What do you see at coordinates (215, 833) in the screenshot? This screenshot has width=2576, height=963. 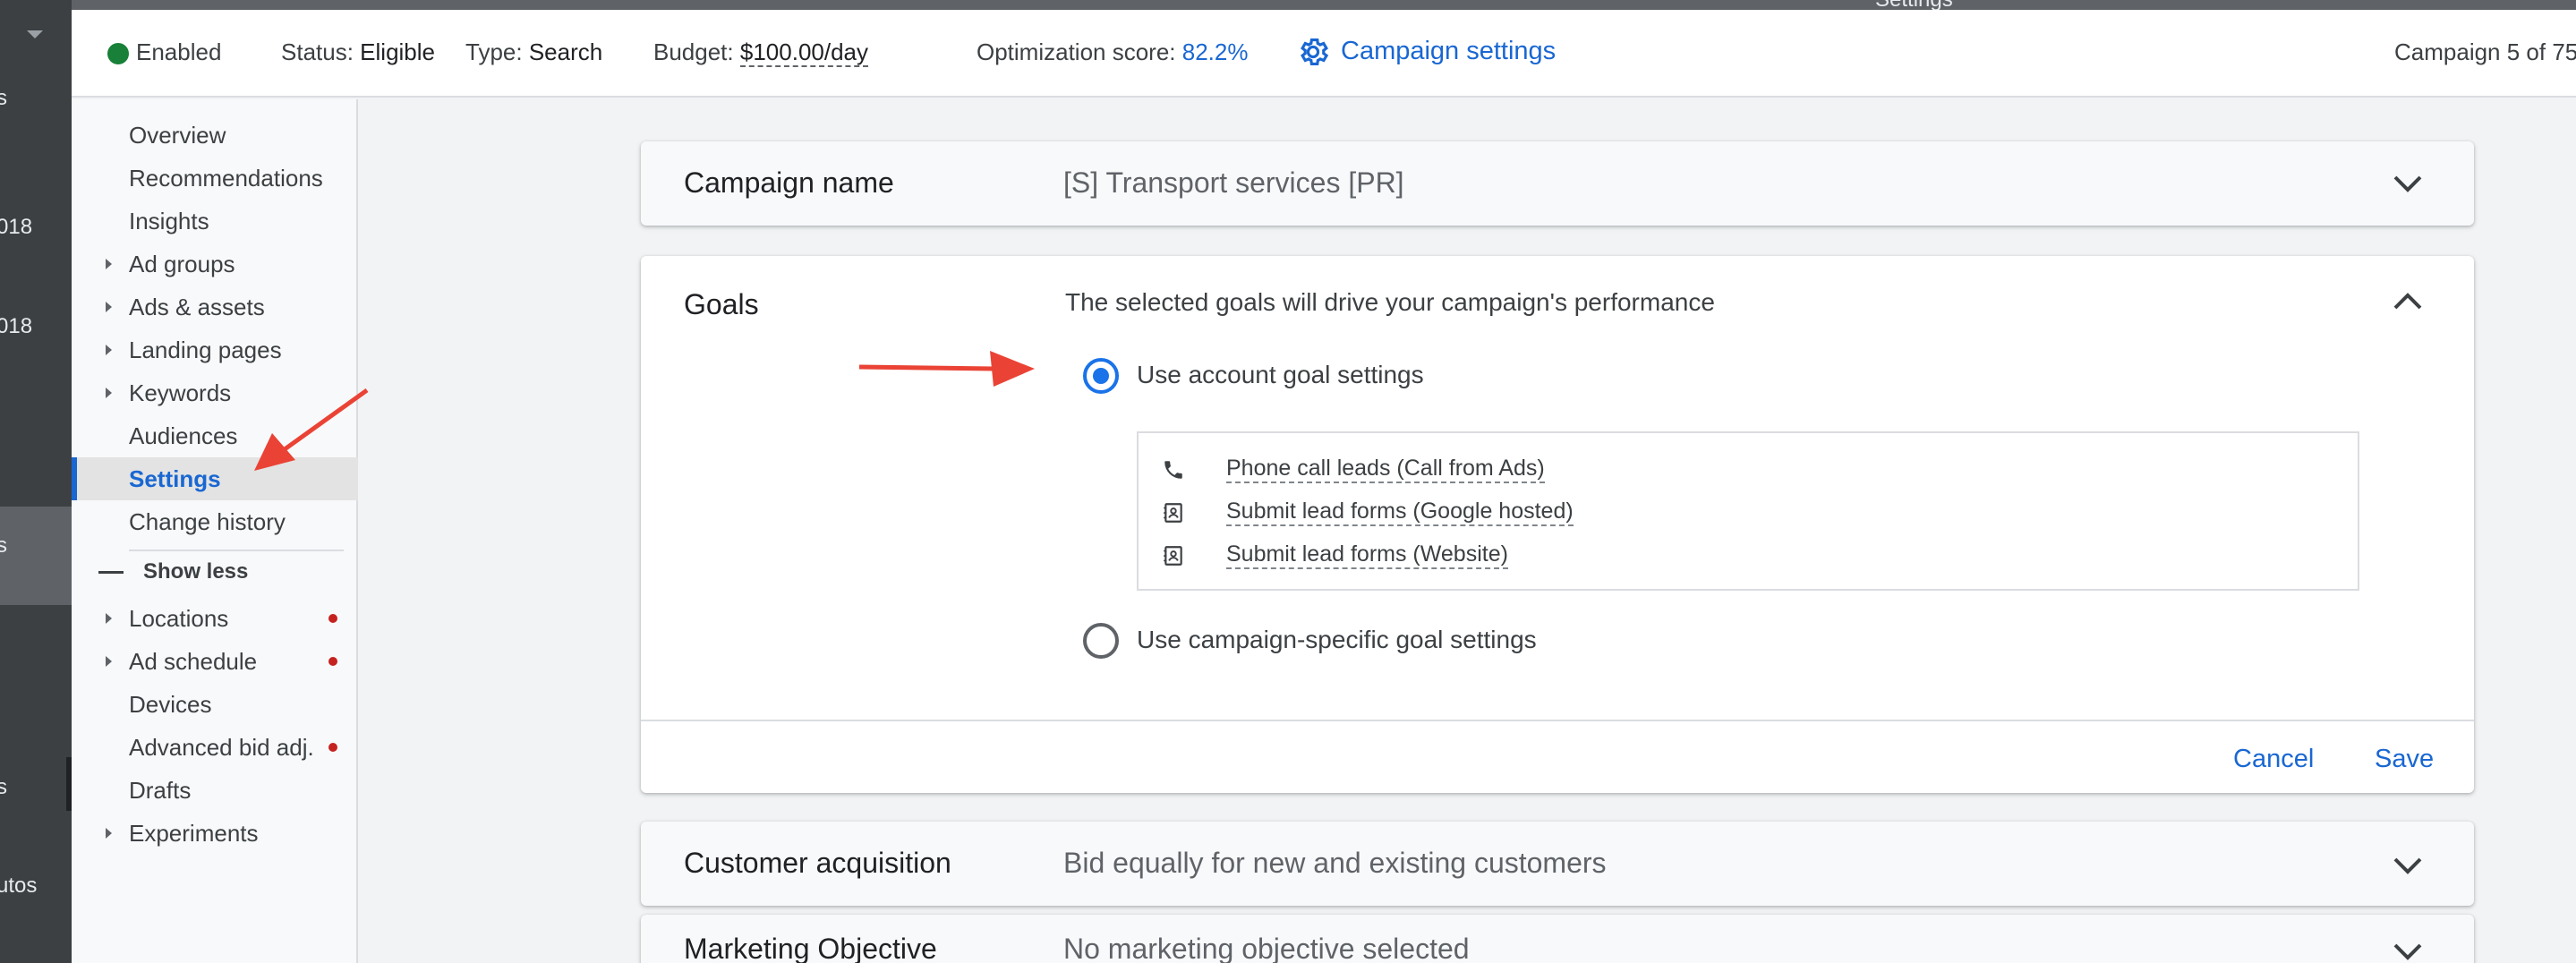 I see `nav-item-experiments: Experiments` at bounding box center [215, 833].